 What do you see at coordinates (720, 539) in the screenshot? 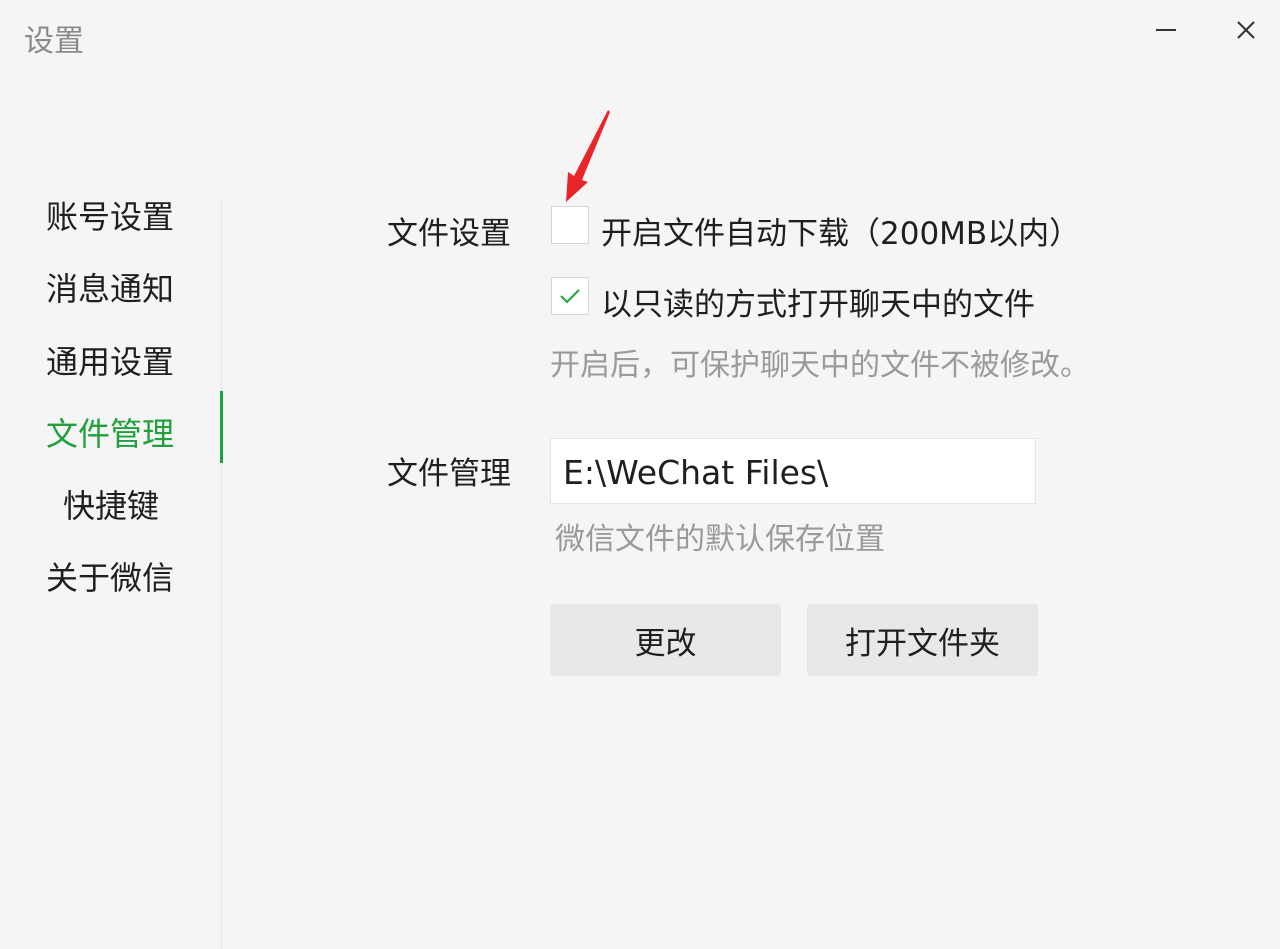
I see `file-path-hint: 微信文件的默认保存位置` at bounding box center [720, 539].